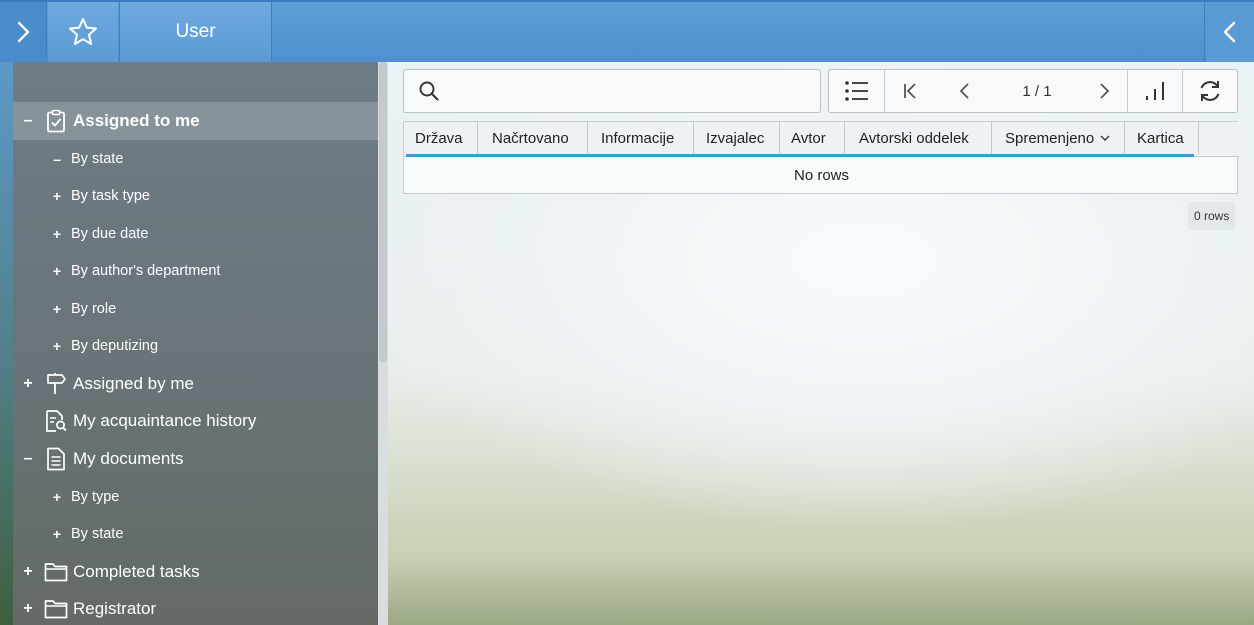  Describe the element at coordinates (56, 421) in the screenshot. I see `document-search-icon` at that location.